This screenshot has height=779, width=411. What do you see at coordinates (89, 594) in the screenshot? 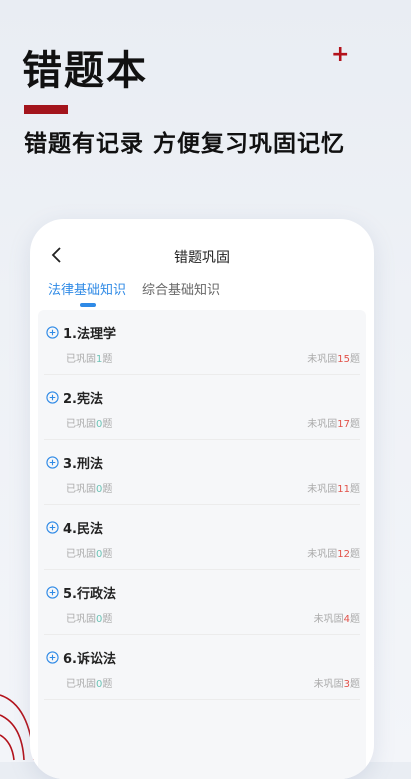
I see `item-name: 5.行政法` at bounding box center [89, 594].